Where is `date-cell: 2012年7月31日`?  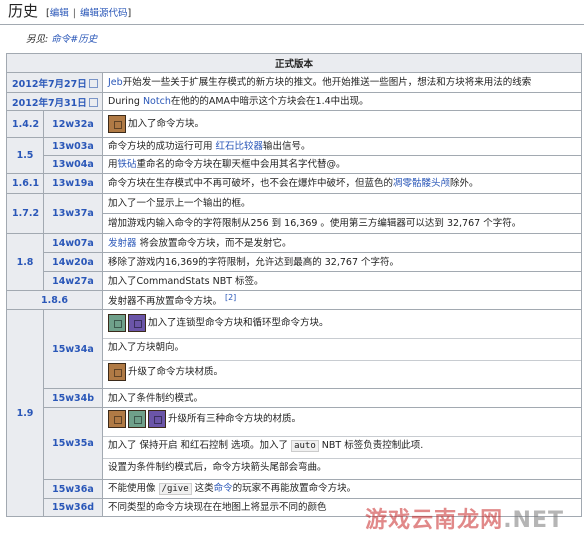
date-cell: 2012年7月31日 is located at coordinates (54, 101).